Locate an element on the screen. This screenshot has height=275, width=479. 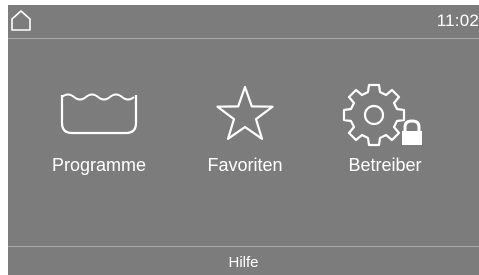
gear-lock-icon is located at coordinates (382, 115).